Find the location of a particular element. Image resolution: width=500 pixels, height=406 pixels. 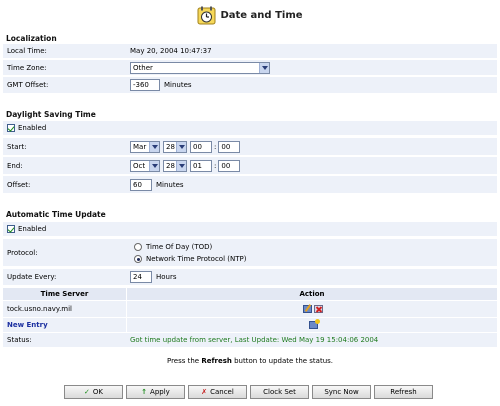

add-entry-icon is located at coordinates (314, 324).